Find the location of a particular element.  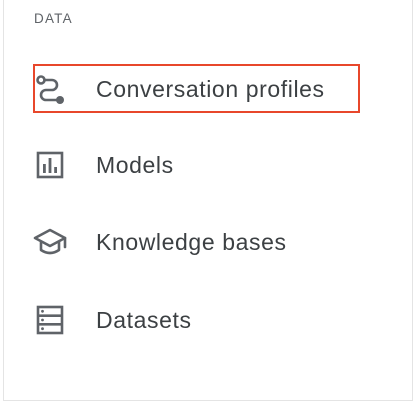

route-icon is located at coordinates (50, 89).